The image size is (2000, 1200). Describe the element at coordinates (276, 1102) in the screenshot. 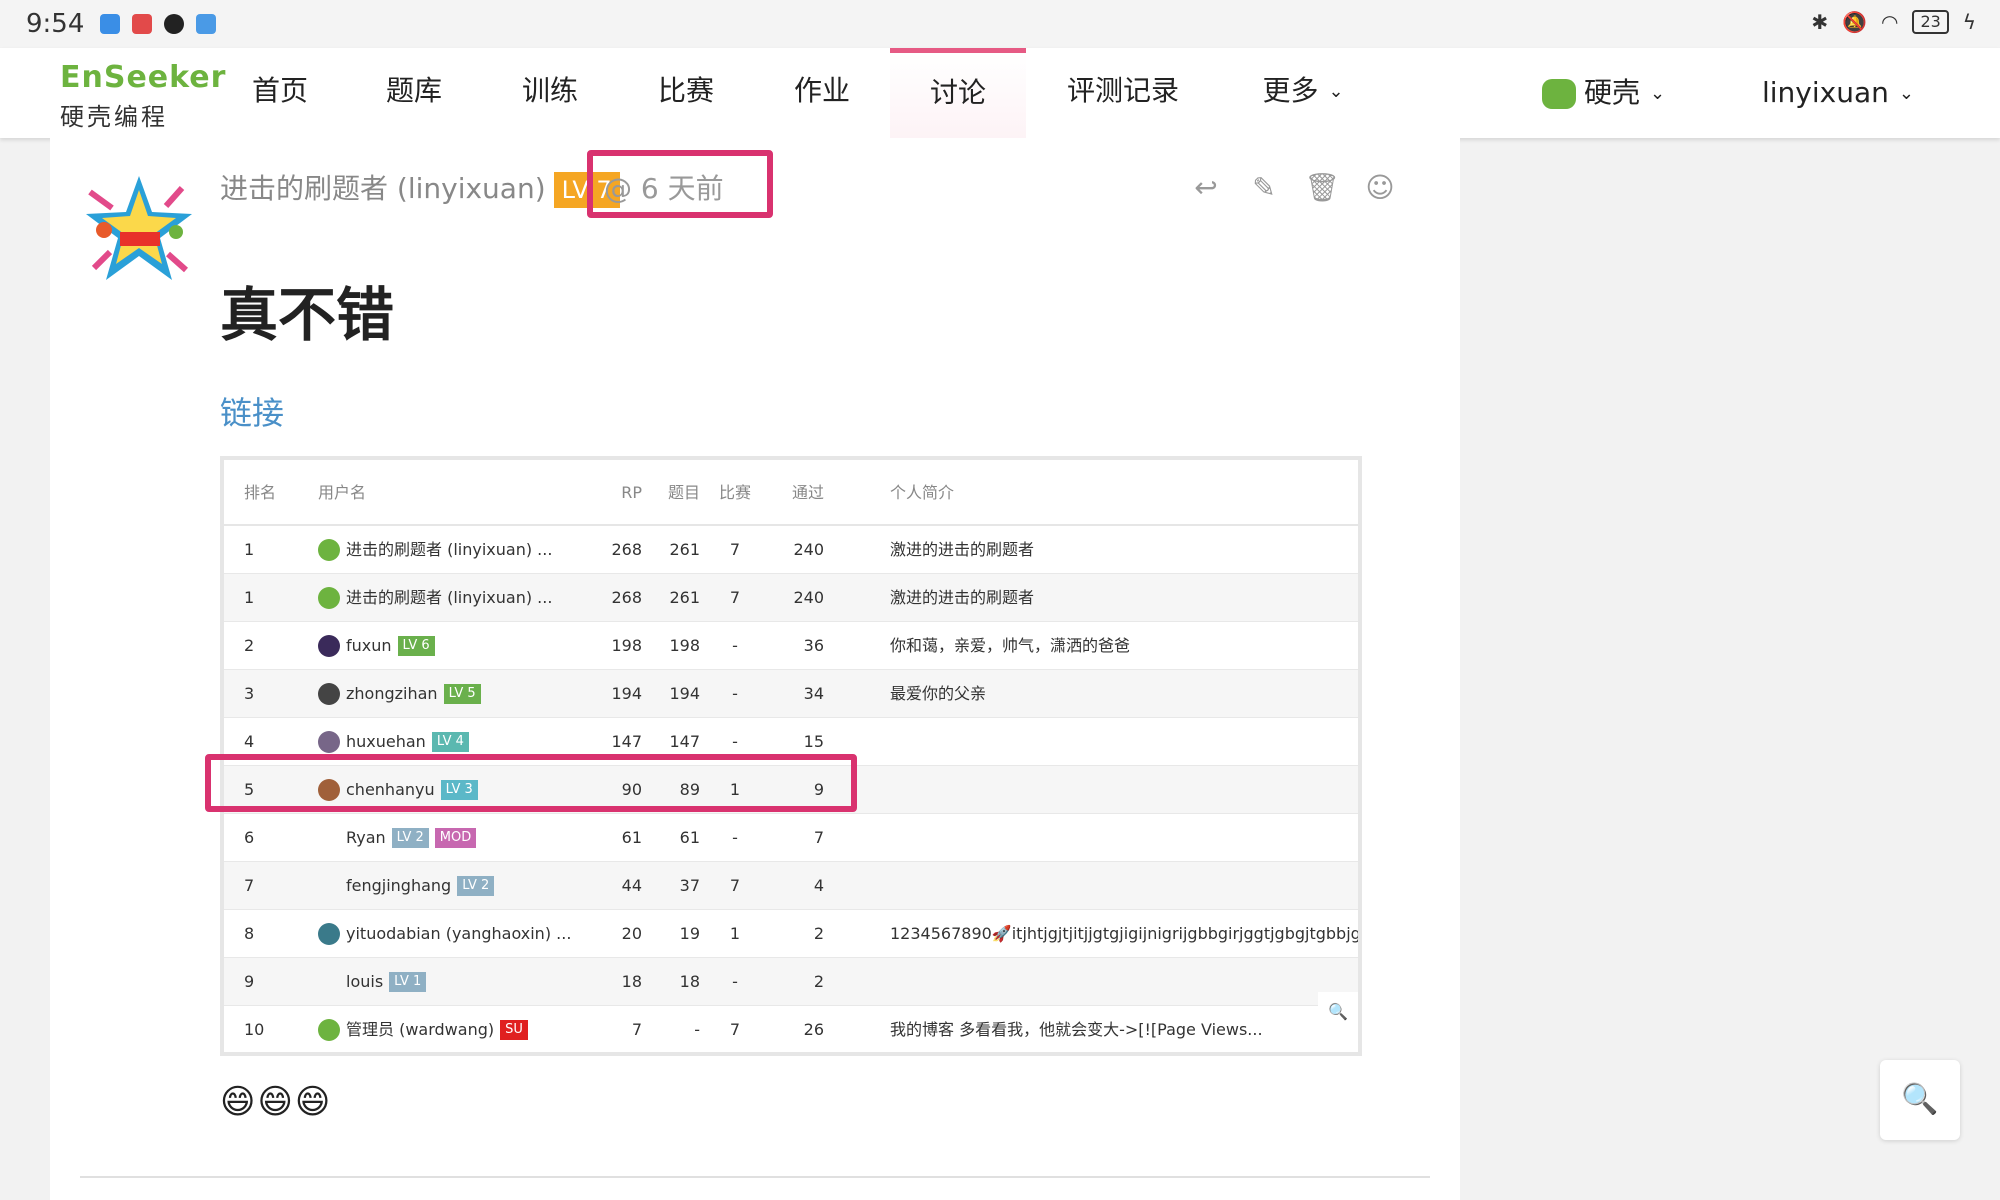

I see `post-emojis: 😄😄😄` at that location.